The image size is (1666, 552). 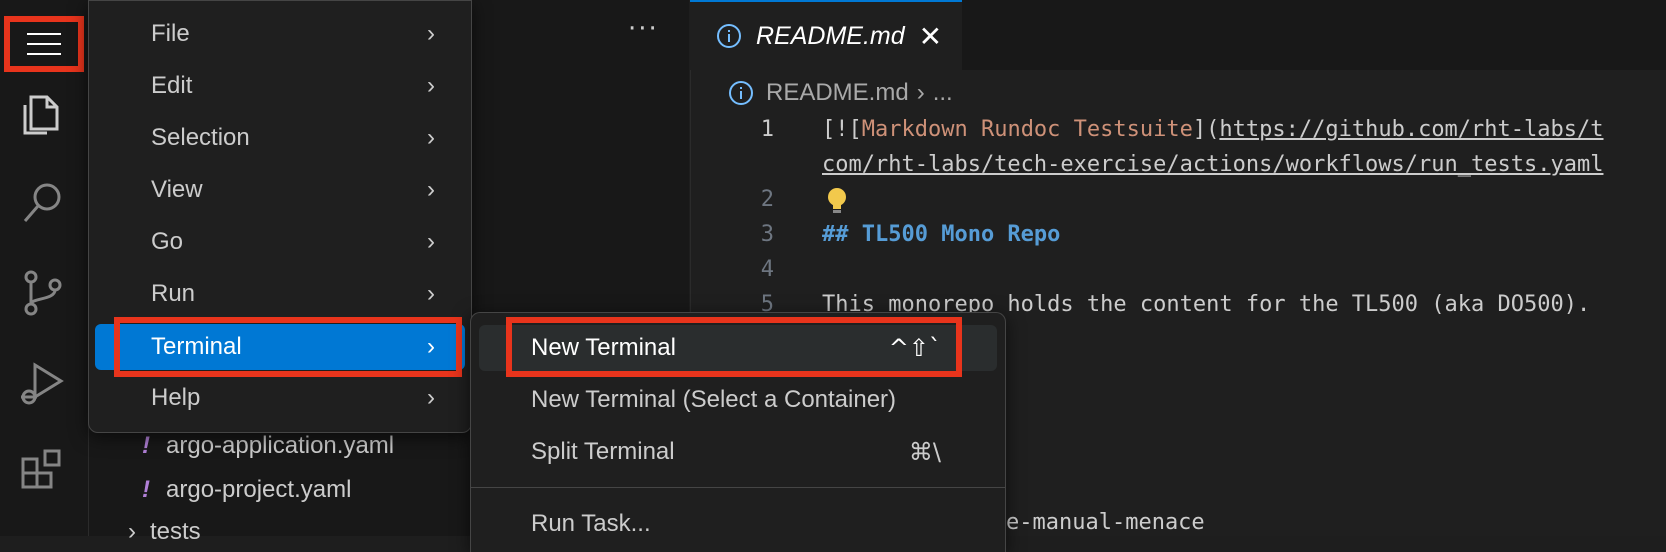 I want to click on tab-readme: README.md ✕, so click(x=826, y=35).